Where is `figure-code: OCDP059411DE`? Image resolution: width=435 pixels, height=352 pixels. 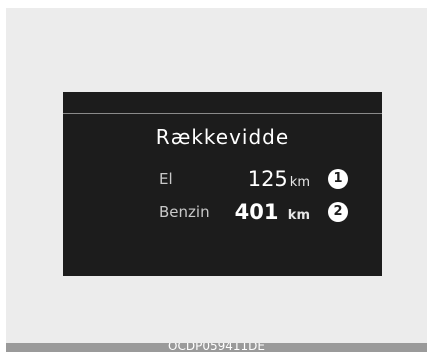 figure-code: OCDP059411DE is located at coordinates (216, 347).